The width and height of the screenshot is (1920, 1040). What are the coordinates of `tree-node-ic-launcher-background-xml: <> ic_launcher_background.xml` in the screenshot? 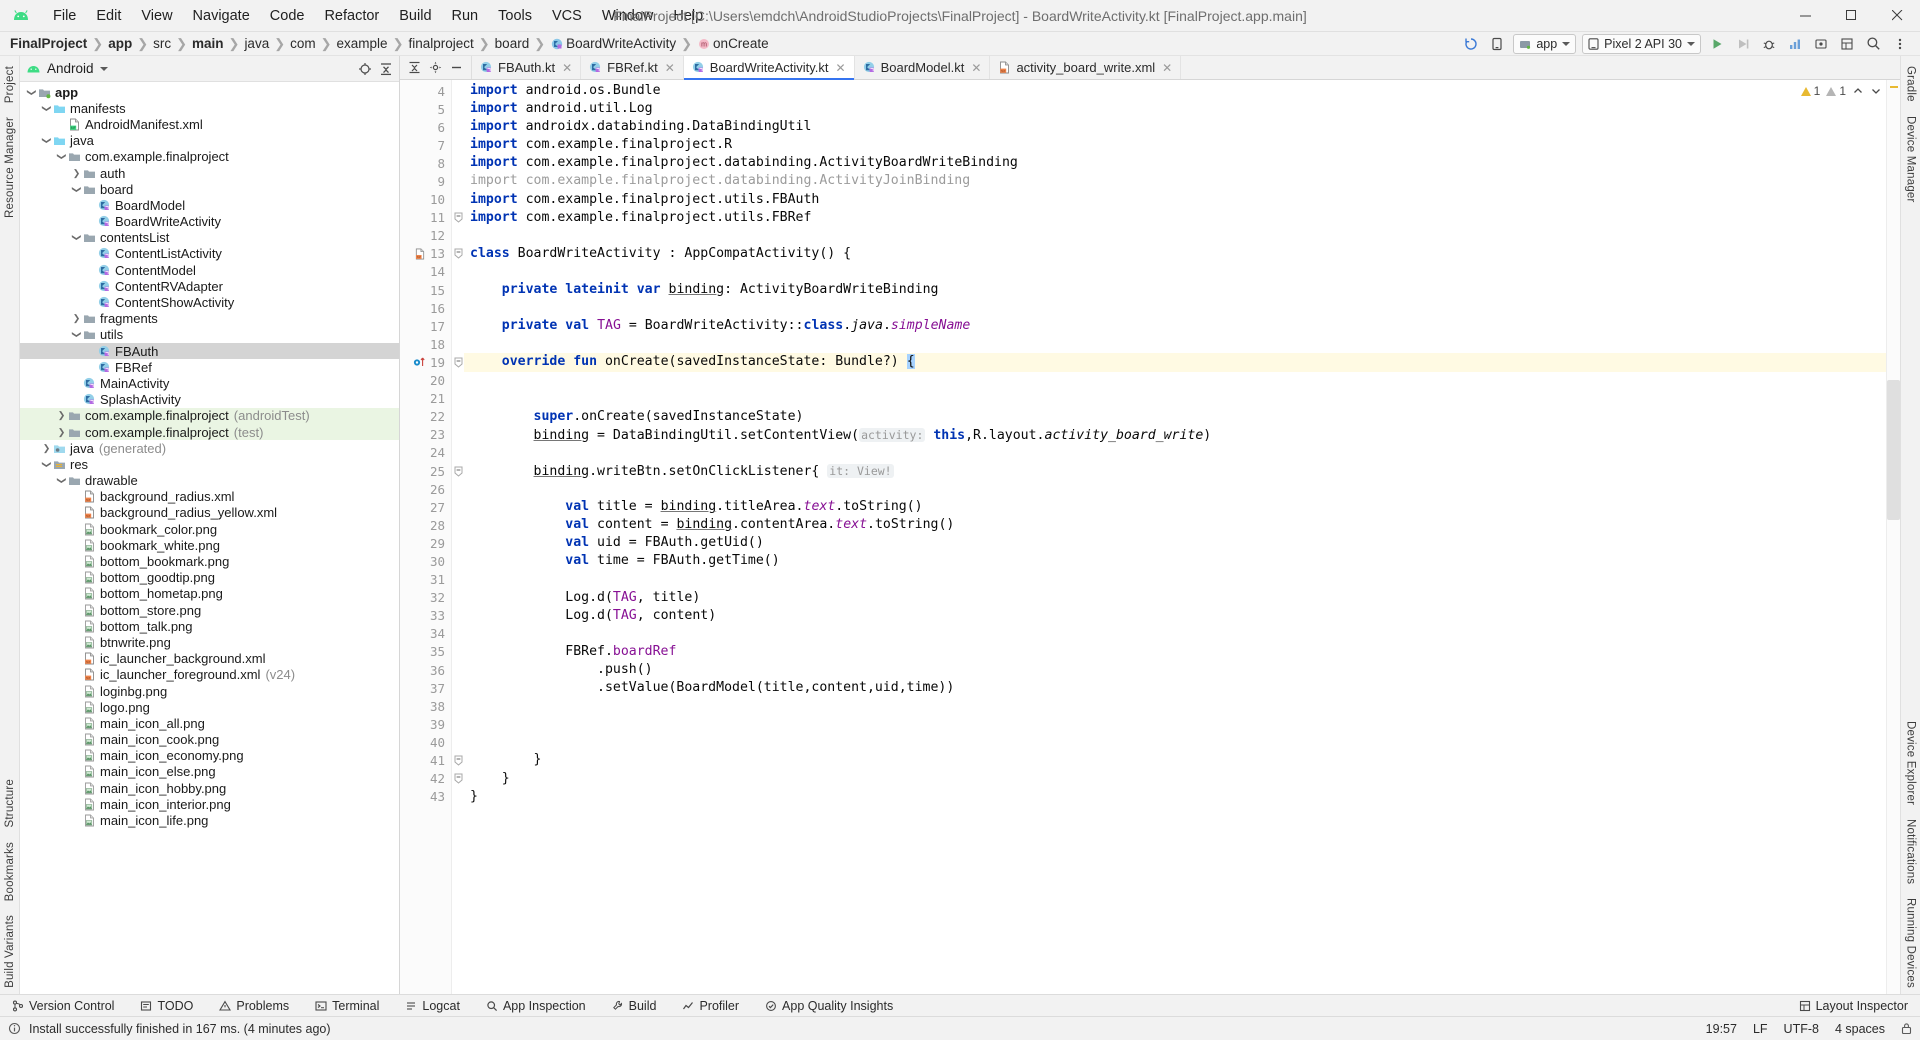 It's located at (209, 659).